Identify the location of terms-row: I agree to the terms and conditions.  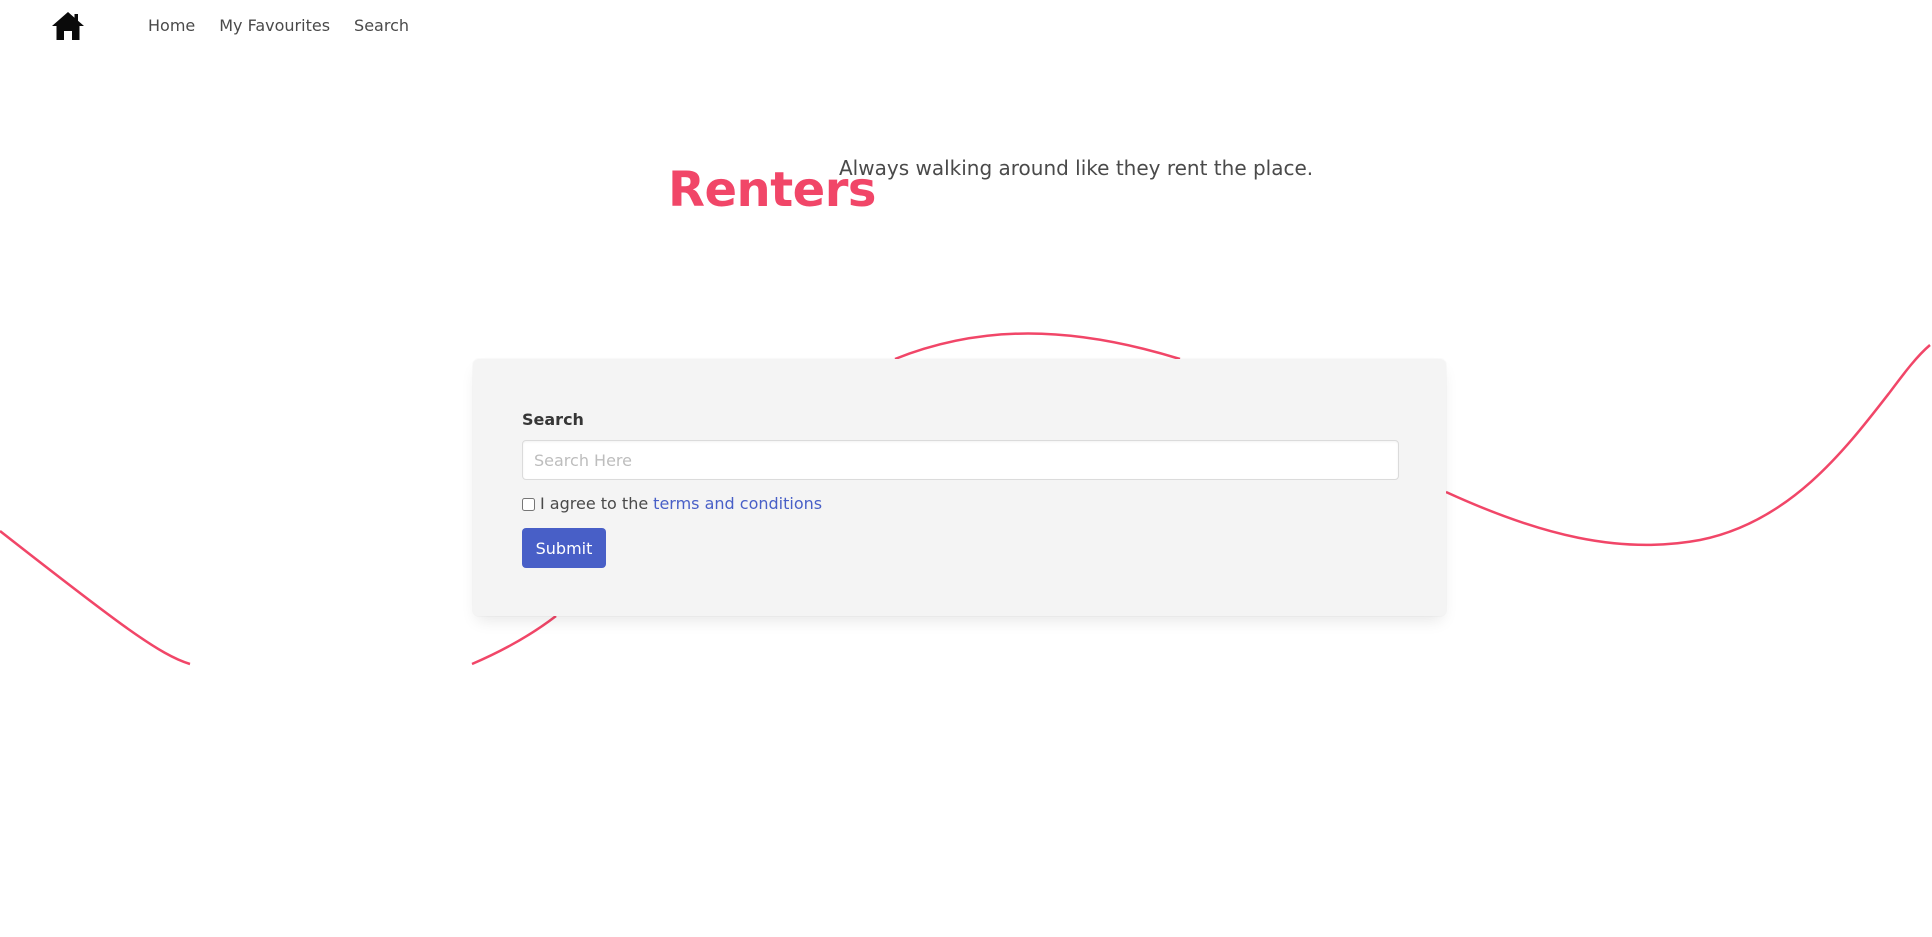
(672, 504).